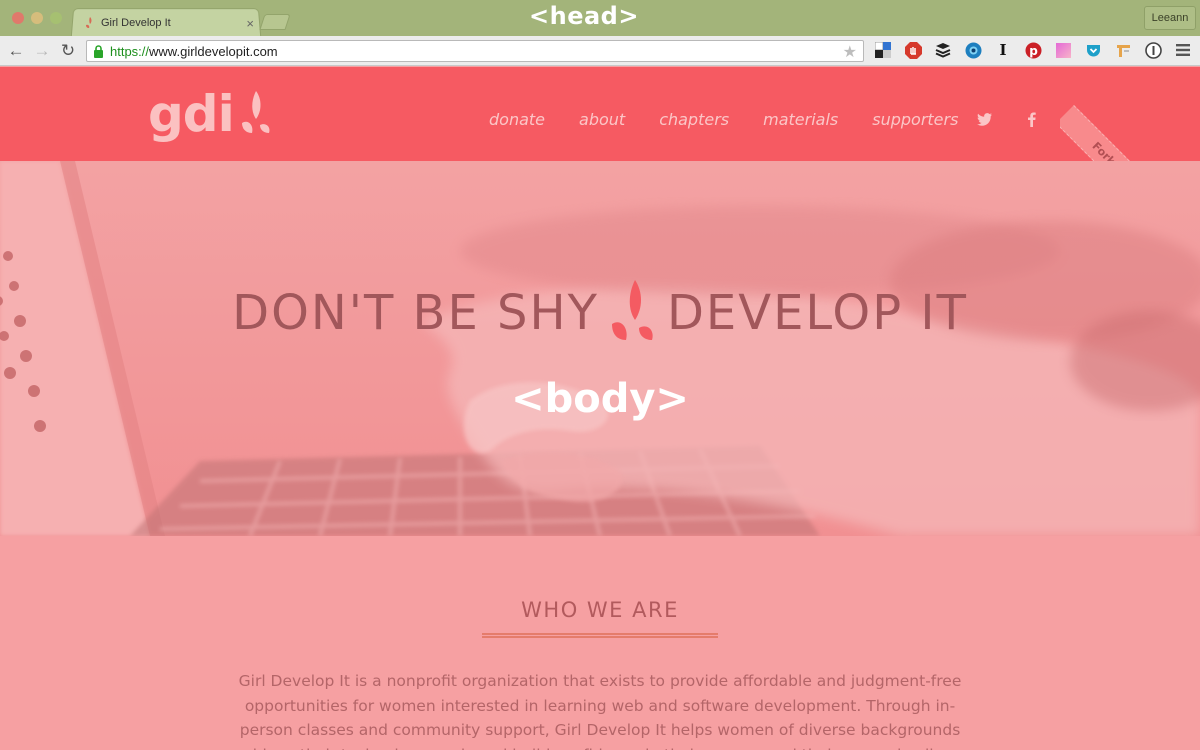  Describe the element at coordinates (1032, 119) in the screenshot. I see `facebook-icon` at that location.